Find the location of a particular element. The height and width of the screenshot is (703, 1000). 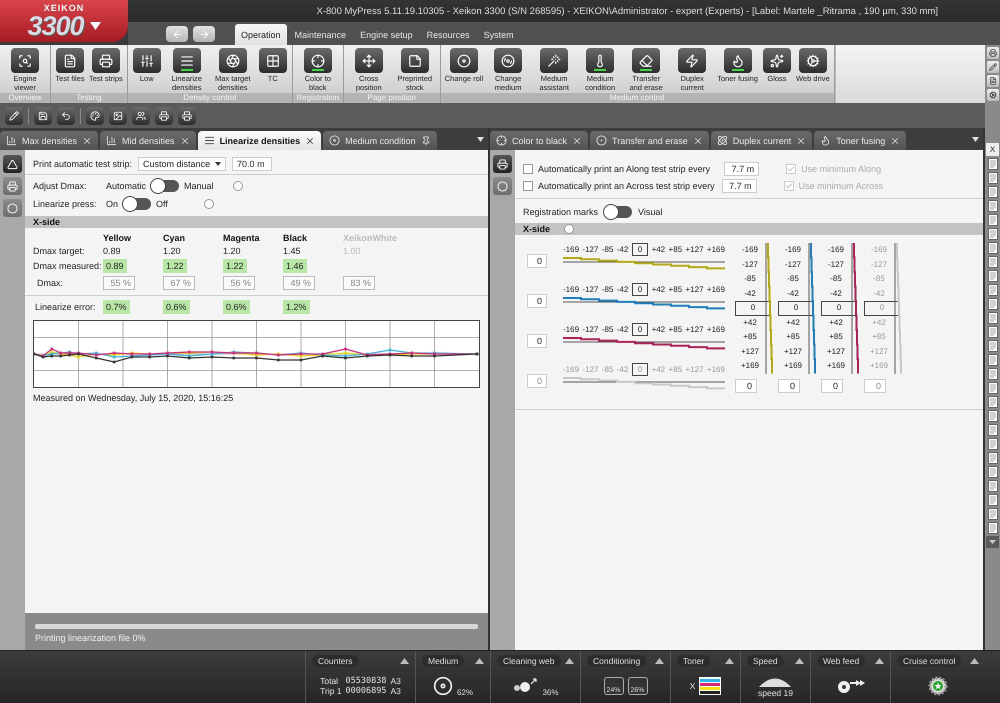

document-tab: Linearize densities is located at coordinates (260, 140).